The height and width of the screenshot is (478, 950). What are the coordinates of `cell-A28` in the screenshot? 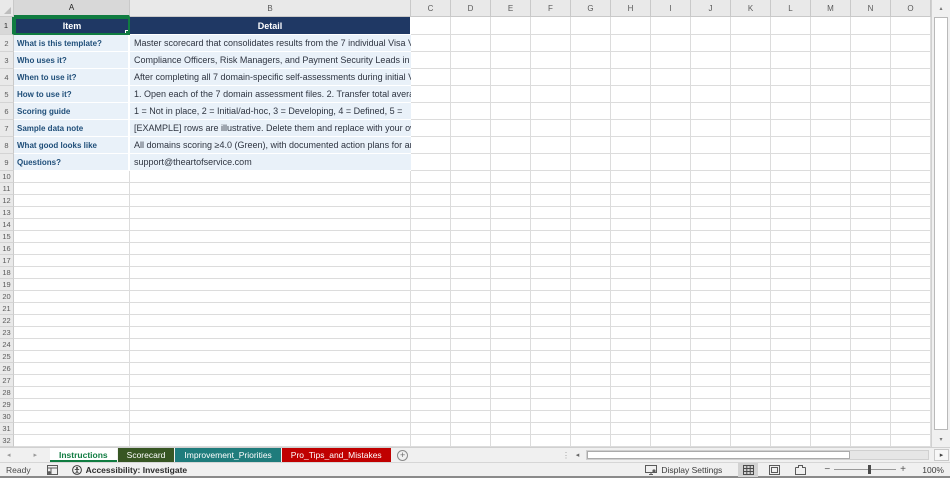 It's located at (72, 393).